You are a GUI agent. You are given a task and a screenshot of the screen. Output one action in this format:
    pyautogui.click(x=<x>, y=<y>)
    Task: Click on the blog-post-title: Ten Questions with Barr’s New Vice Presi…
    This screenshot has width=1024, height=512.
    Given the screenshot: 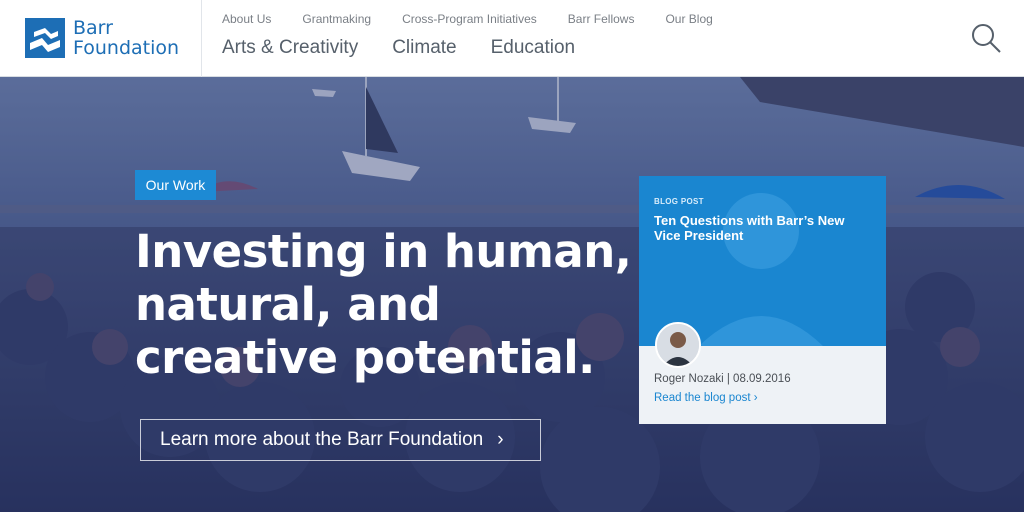 What is the action you would take?
    pyautogui.click(x=759, y=228)
    